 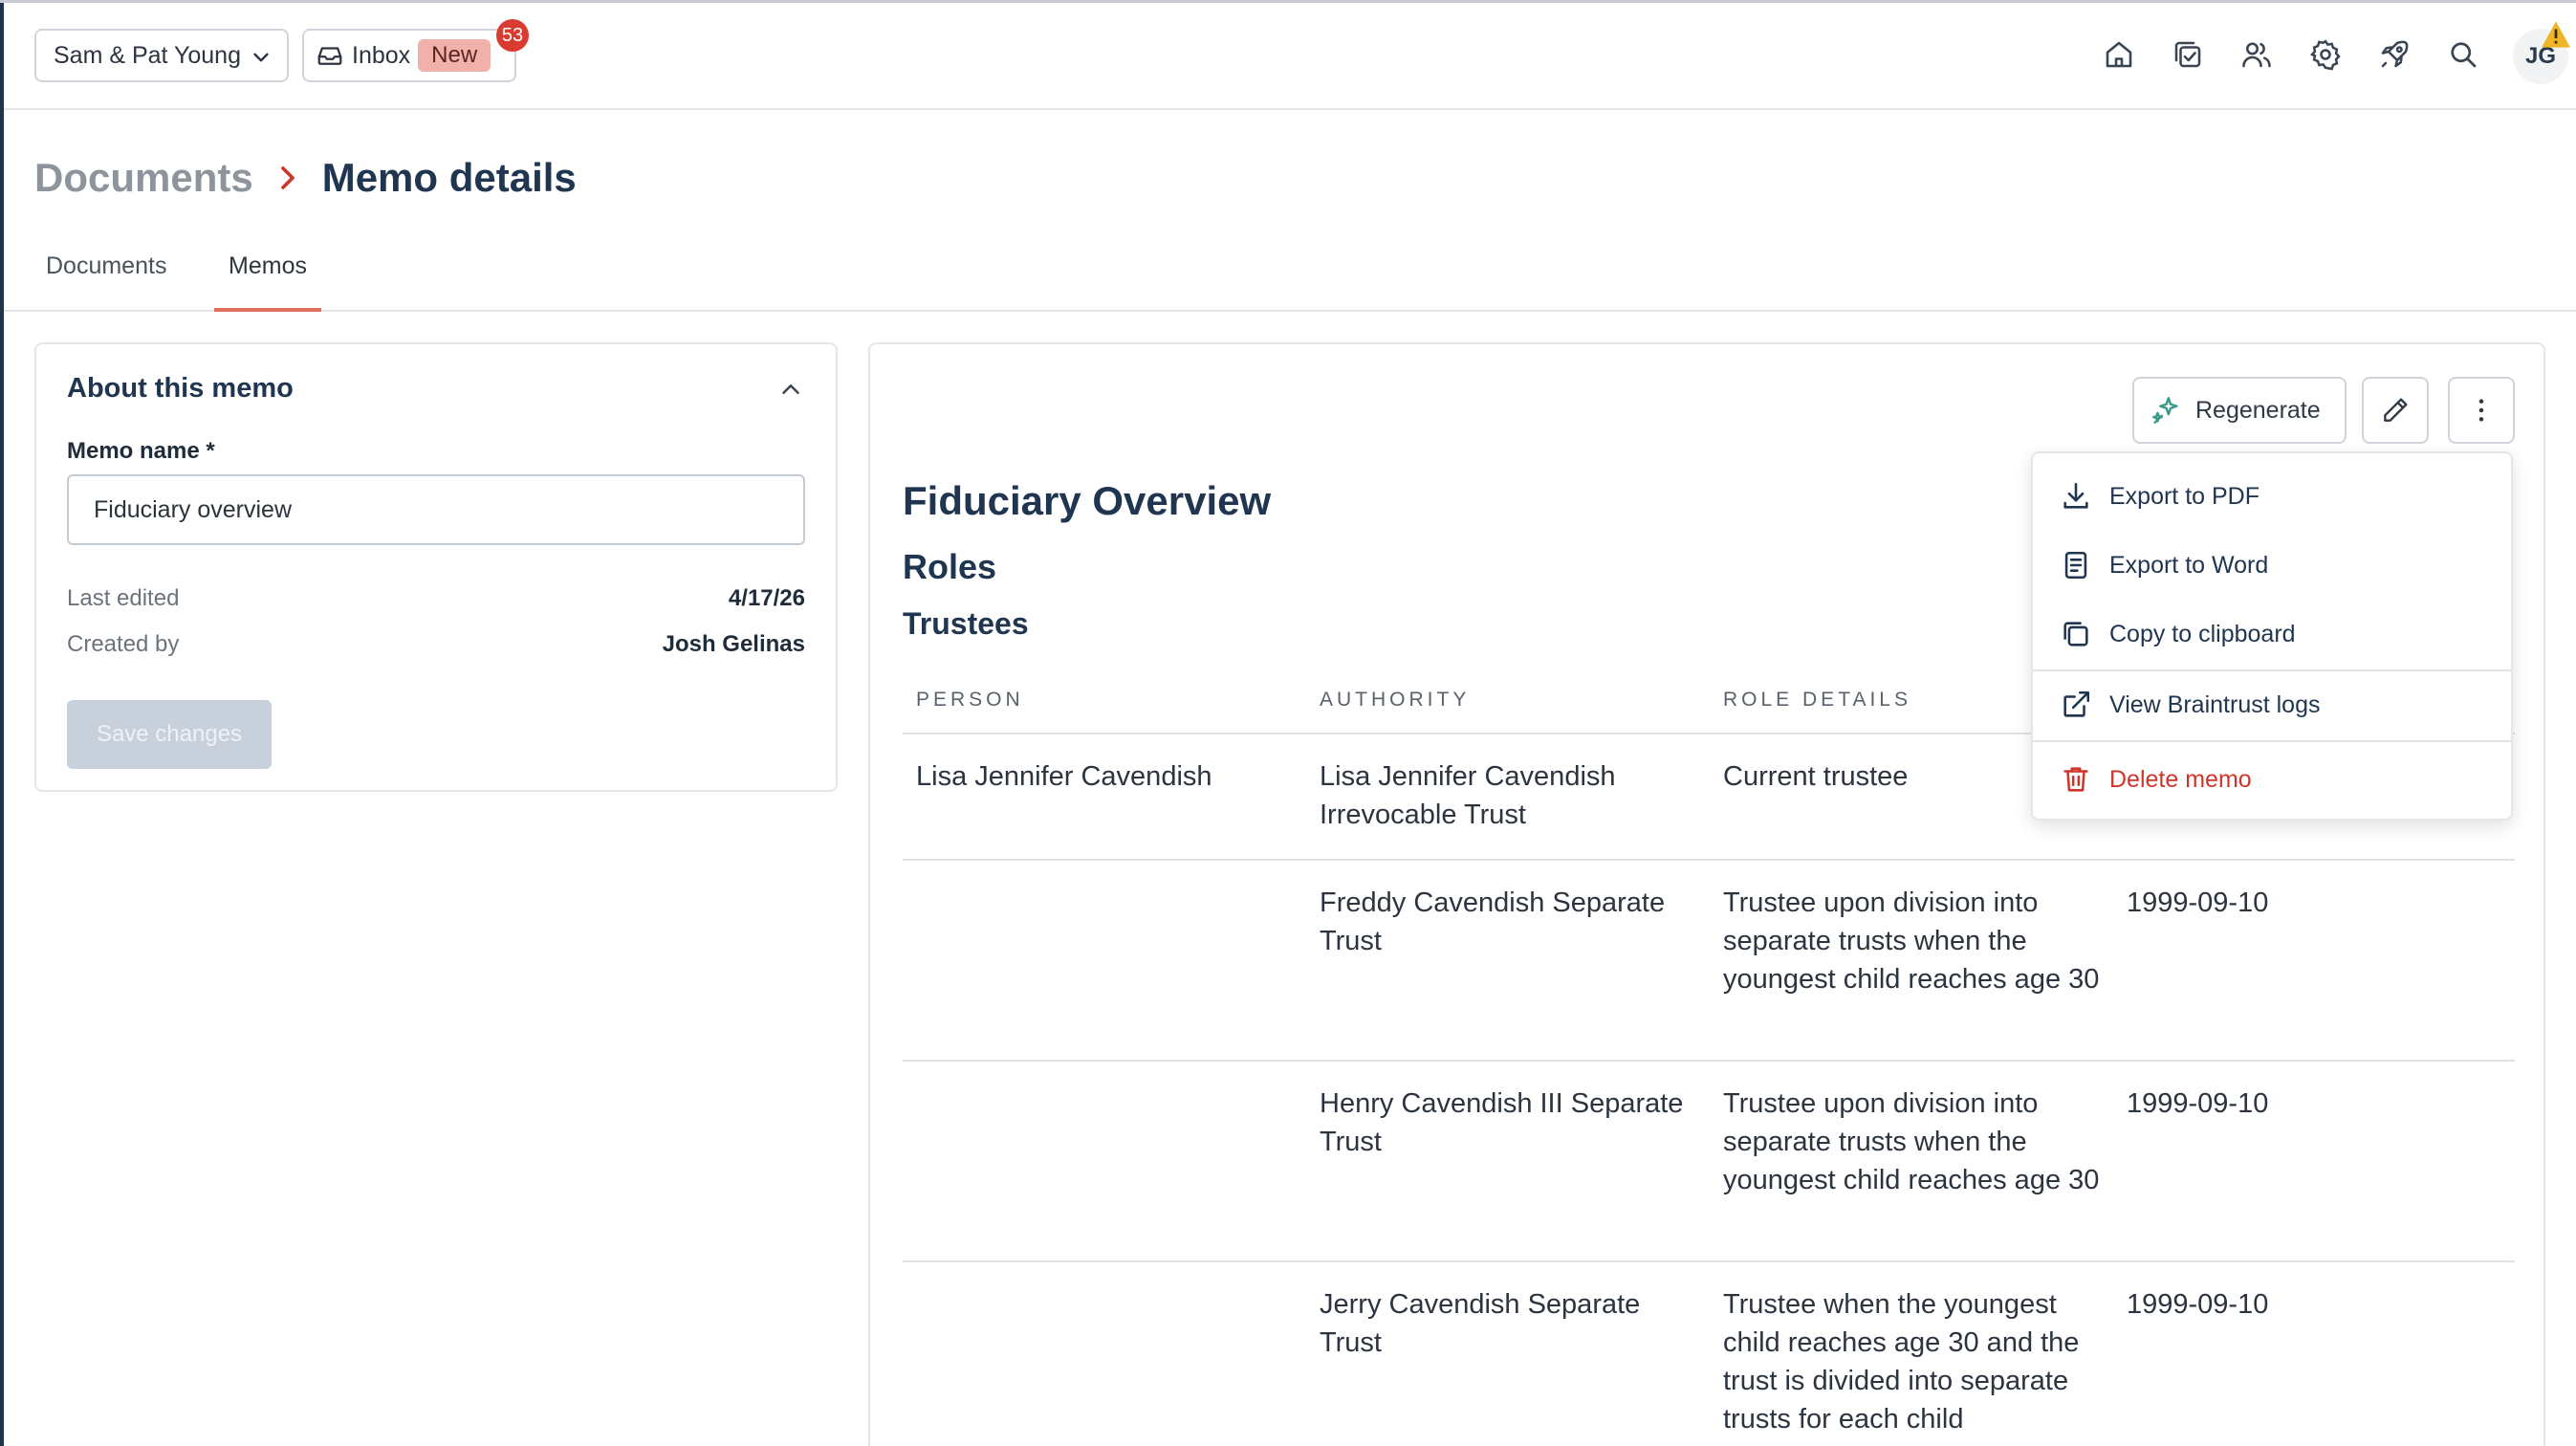 What do you see at coordinates (2188, 55) in the screenshot?
I see `tasks-icon` at bounding box center [2188, 55].